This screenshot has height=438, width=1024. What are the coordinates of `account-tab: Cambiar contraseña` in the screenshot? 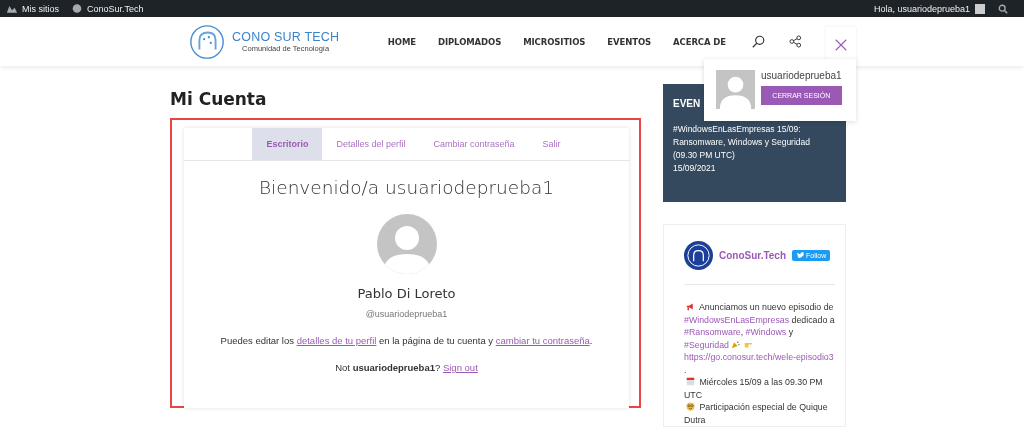 It's located at (474, 144).